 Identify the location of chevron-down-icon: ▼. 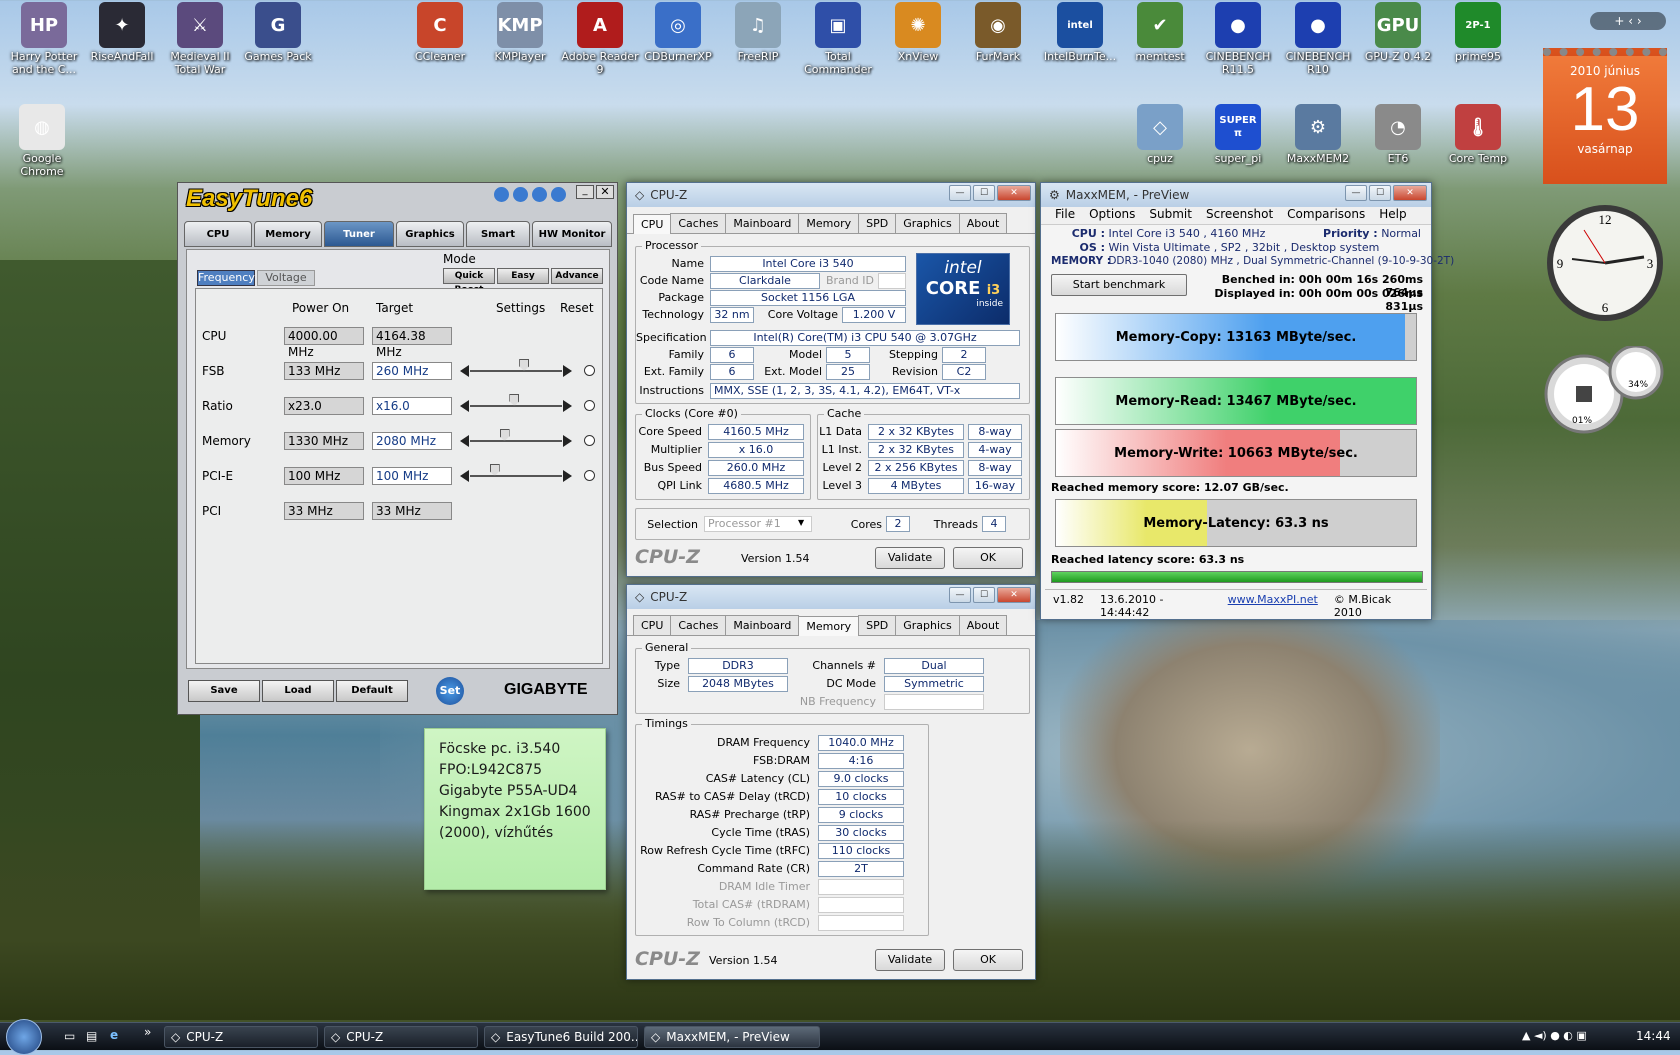
(801, 522).